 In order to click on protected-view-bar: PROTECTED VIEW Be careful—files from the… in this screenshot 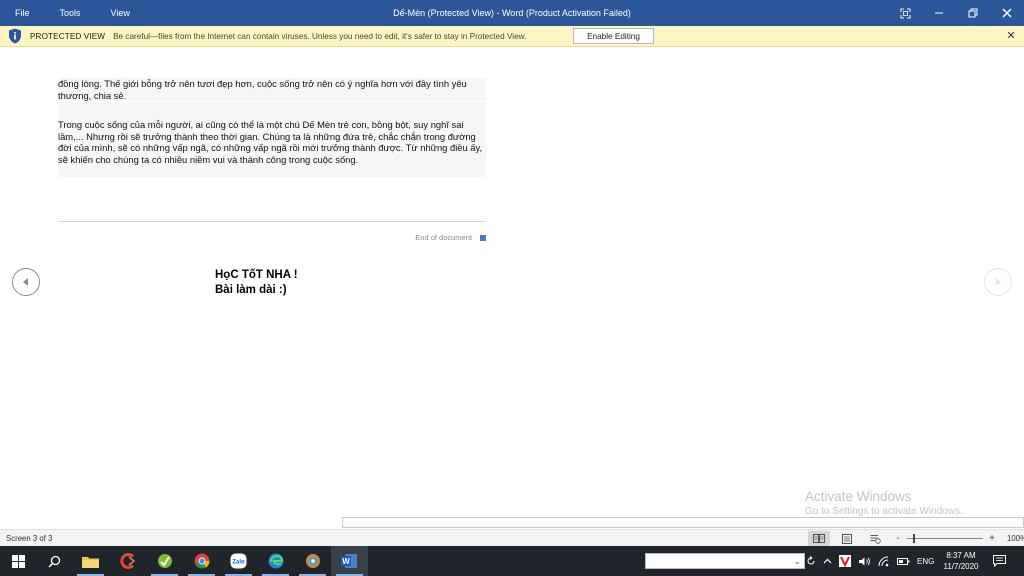, I will do `click(512, 36)`.